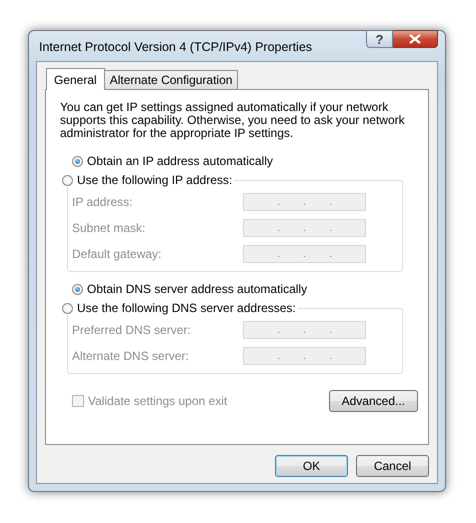 This screenshot has width=476, height=523. I want to click on close-button, so click(415, 39).